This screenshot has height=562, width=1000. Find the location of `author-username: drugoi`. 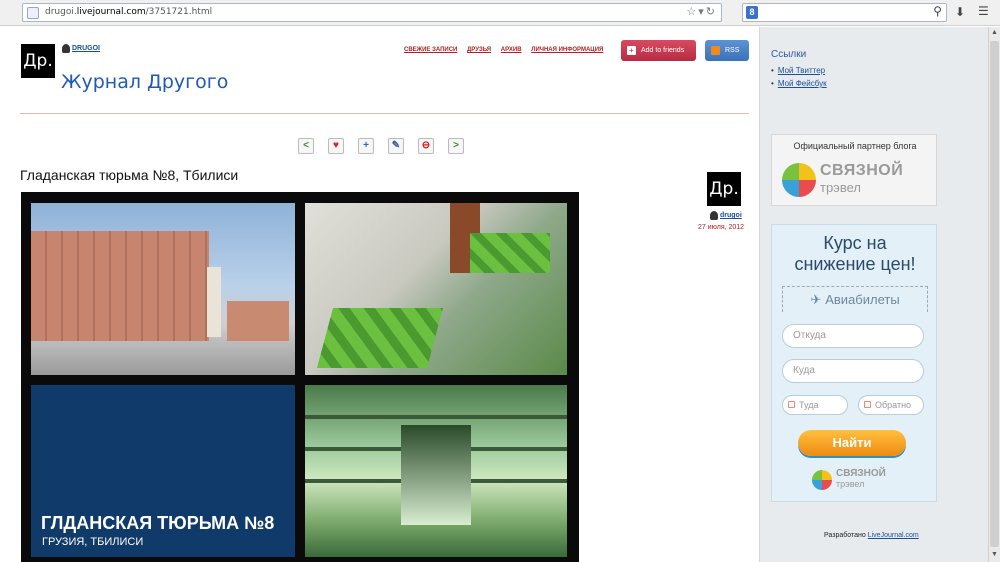

author-username: drugoi is located at coordinates (726, 215).